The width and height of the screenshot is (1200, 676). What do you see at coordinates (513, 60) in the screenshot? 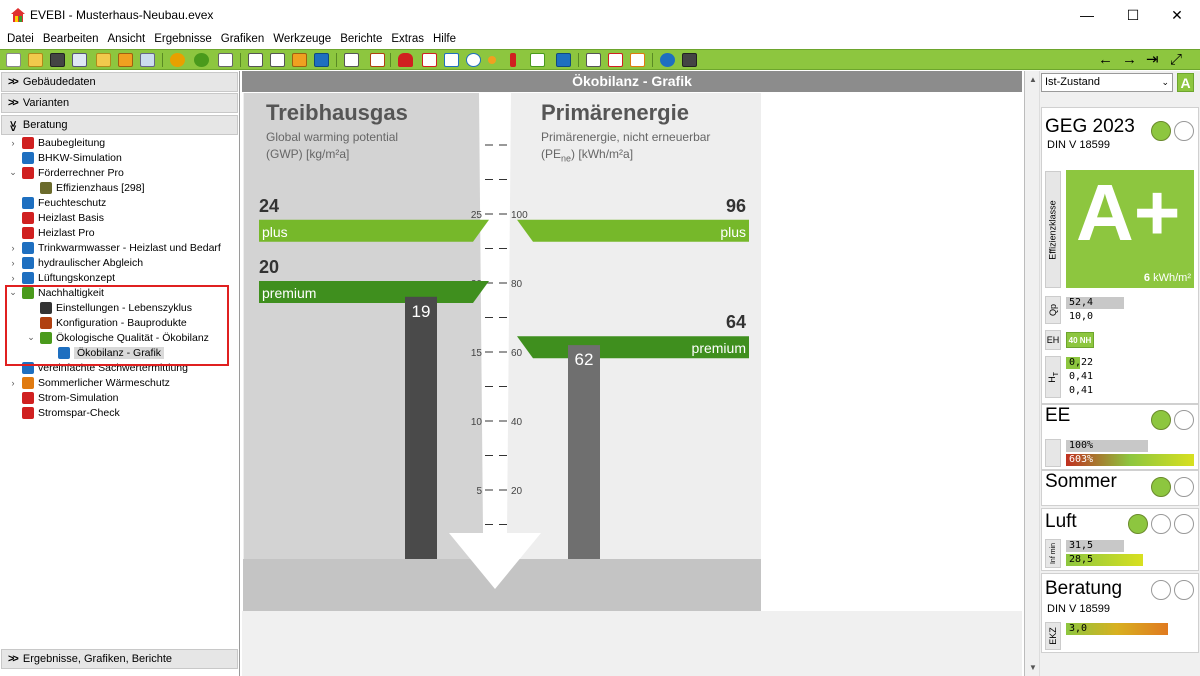
I see `lightning-icon` at bounding box center [513, 60].